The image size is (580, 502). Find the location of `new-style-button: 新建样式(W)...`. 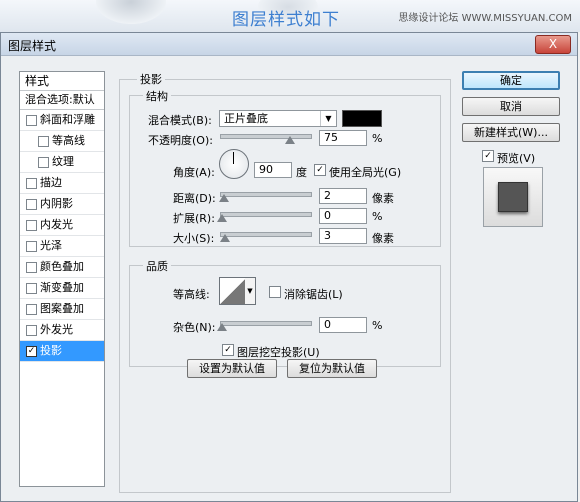

new-style-button: 新建样式(W)... is located at coordinates (511, 132).